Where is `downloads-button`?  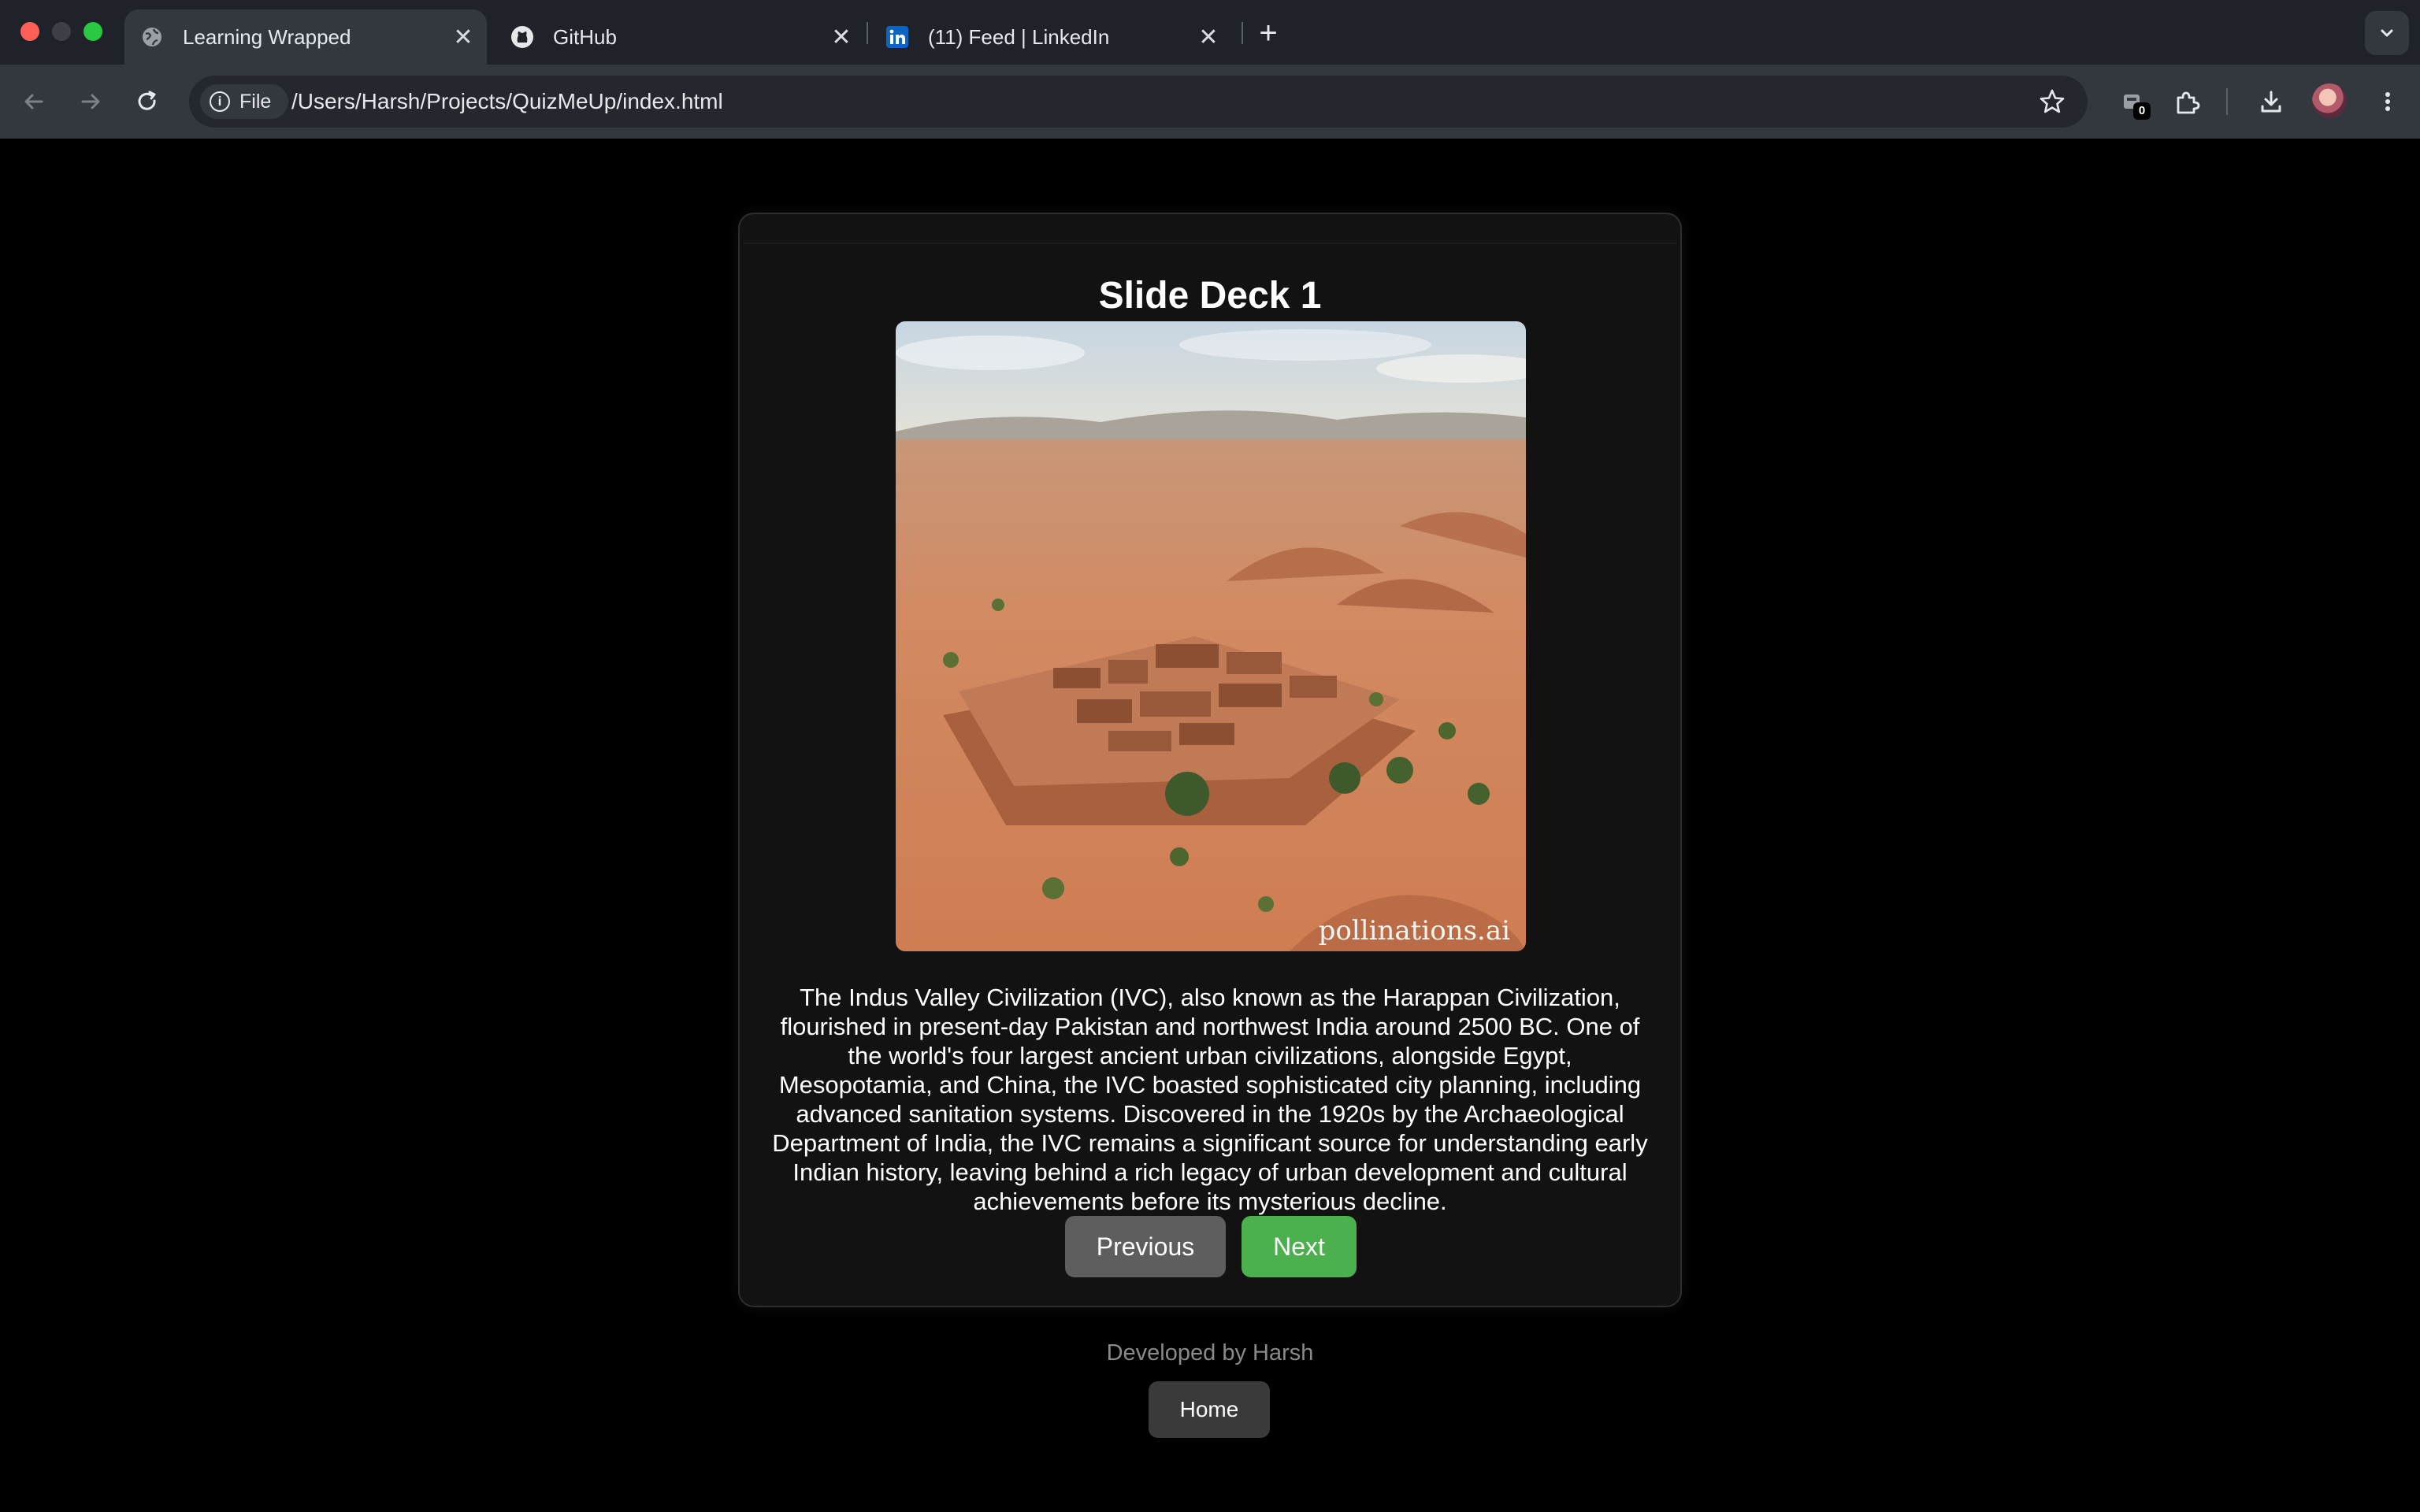 downloads-button is located at coordinates (2271, 101).